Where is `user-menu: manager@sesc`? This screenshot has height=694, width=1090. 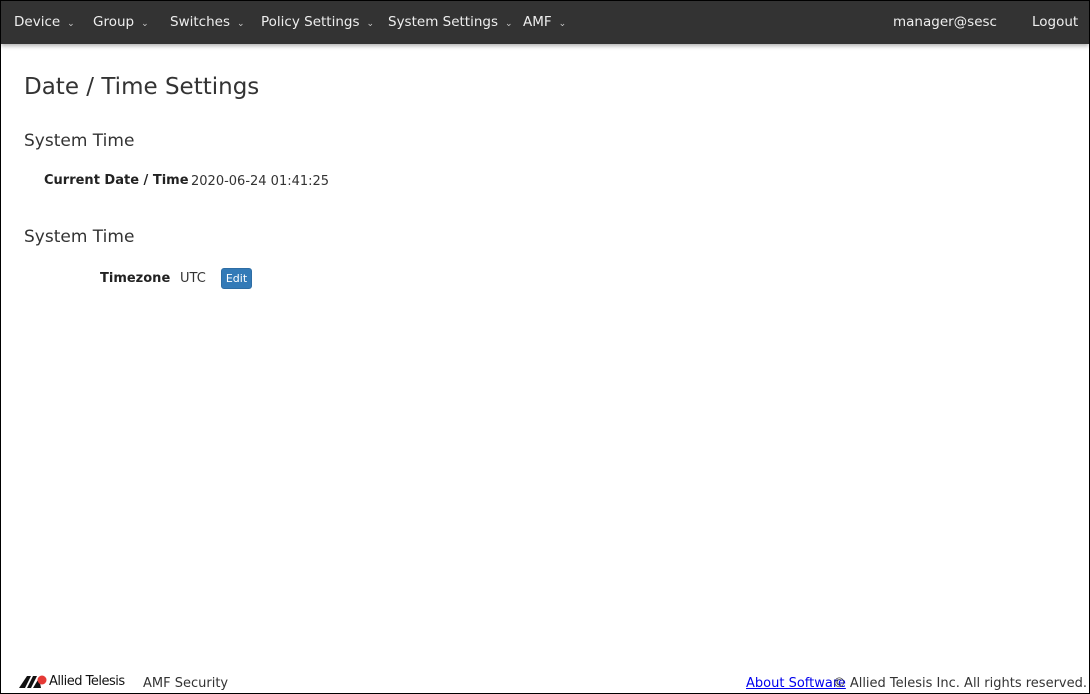
user-menu: manager@sesc is located at coordinates (945, 22).